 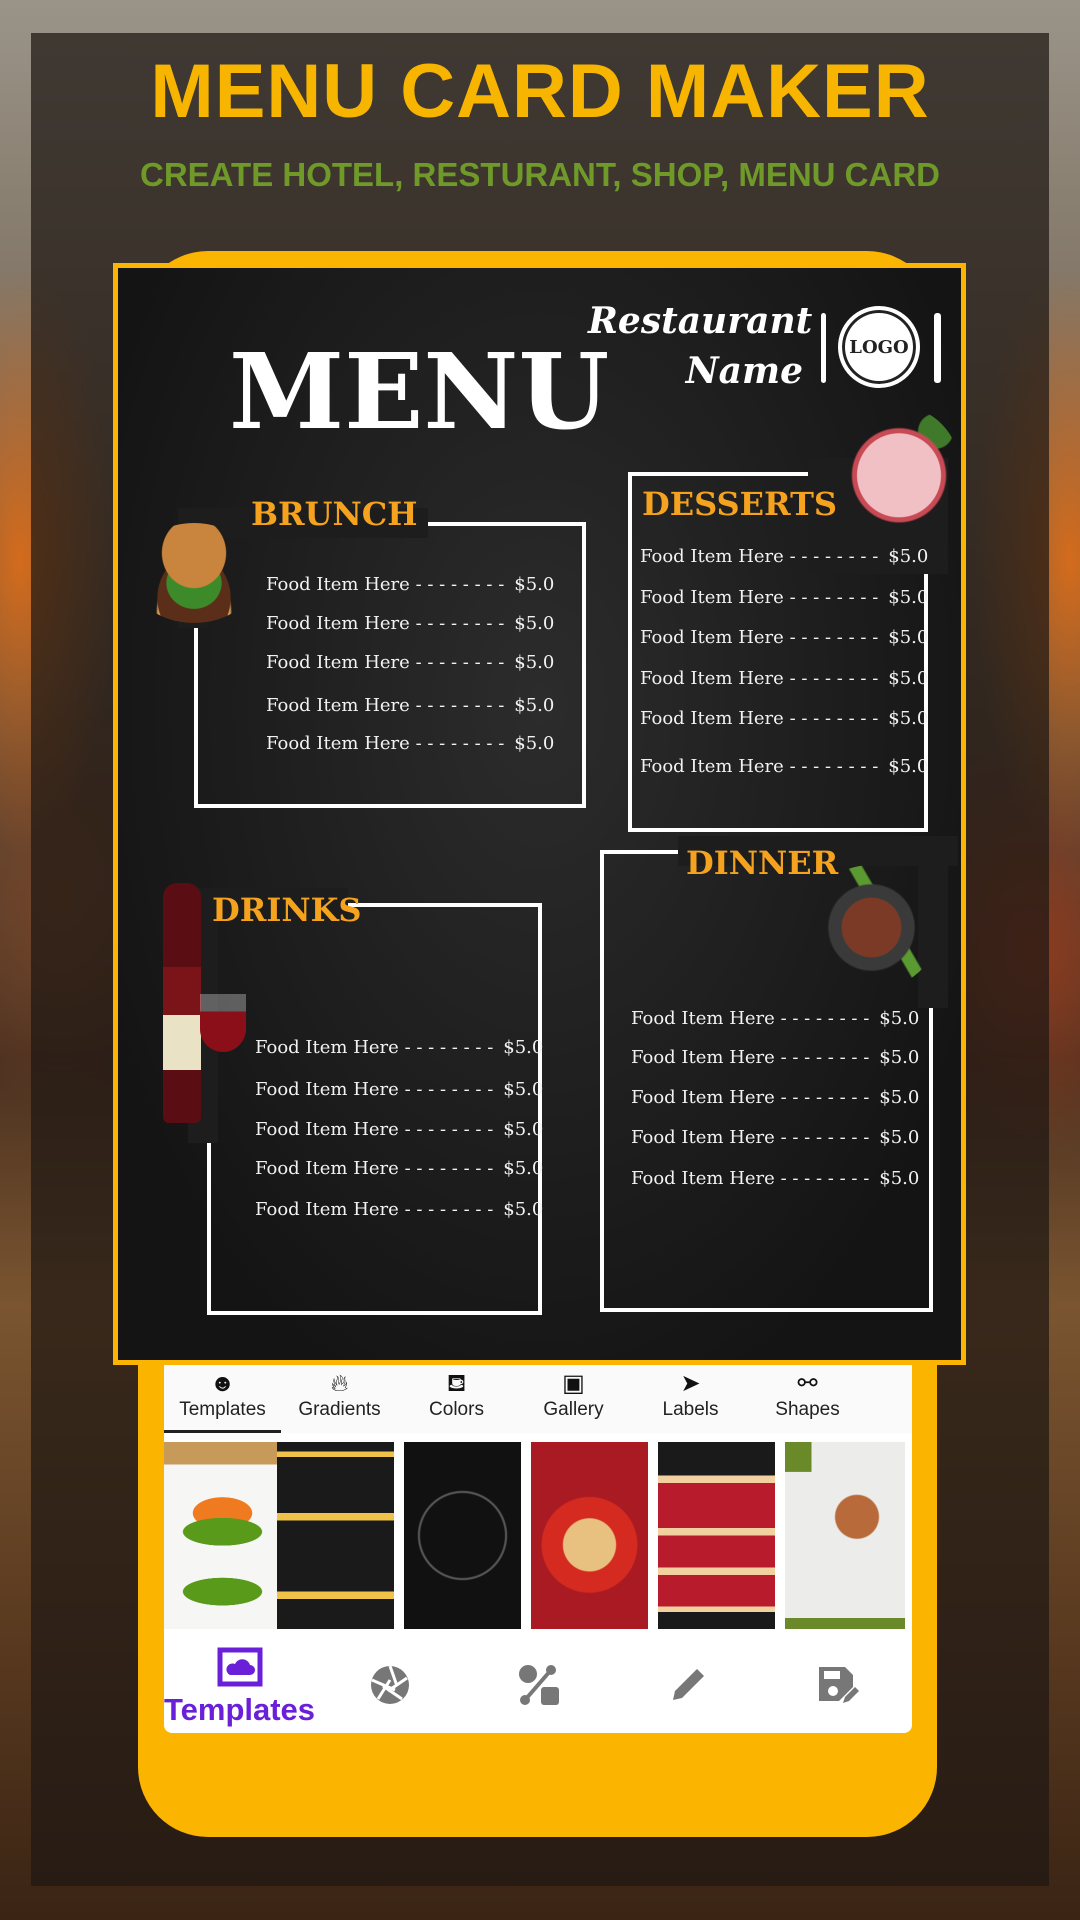 I want to click on restaurant-line1: Restaurant, so click(x=700, y=321).